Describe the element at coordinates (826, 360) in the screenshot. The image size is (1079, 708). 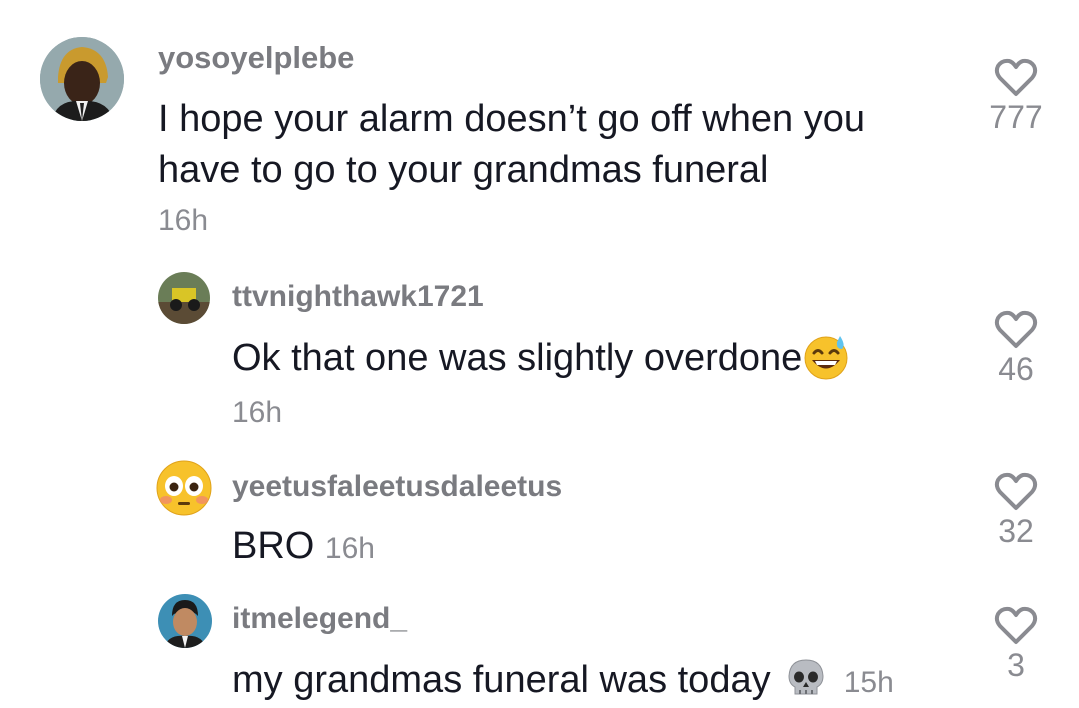
I see `grinning-sweat-emoji` at that location.